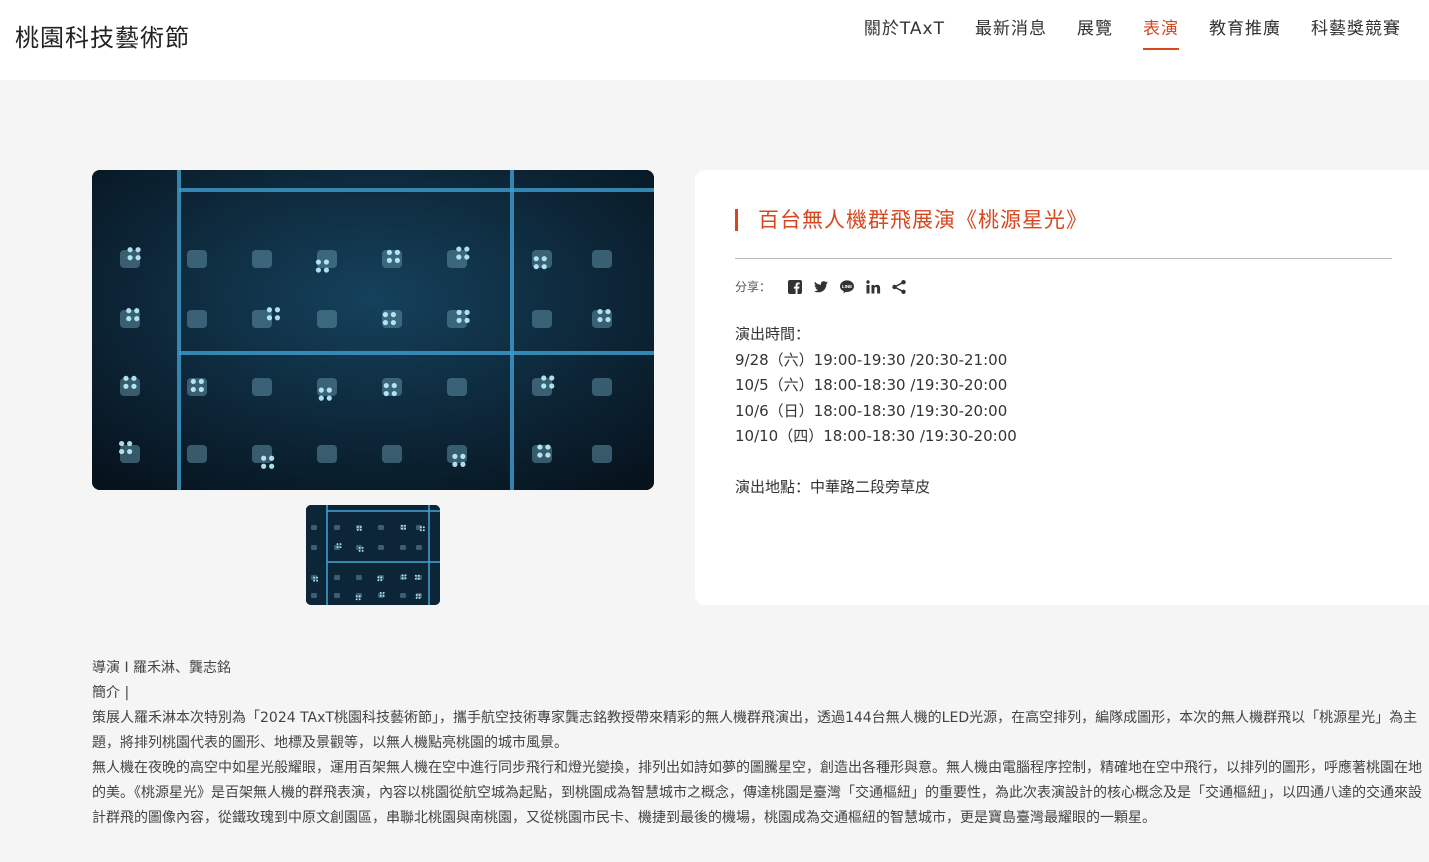 This screenshot has height=862, width=1429. I want to click on linkedin-icon, so click(873, 287).